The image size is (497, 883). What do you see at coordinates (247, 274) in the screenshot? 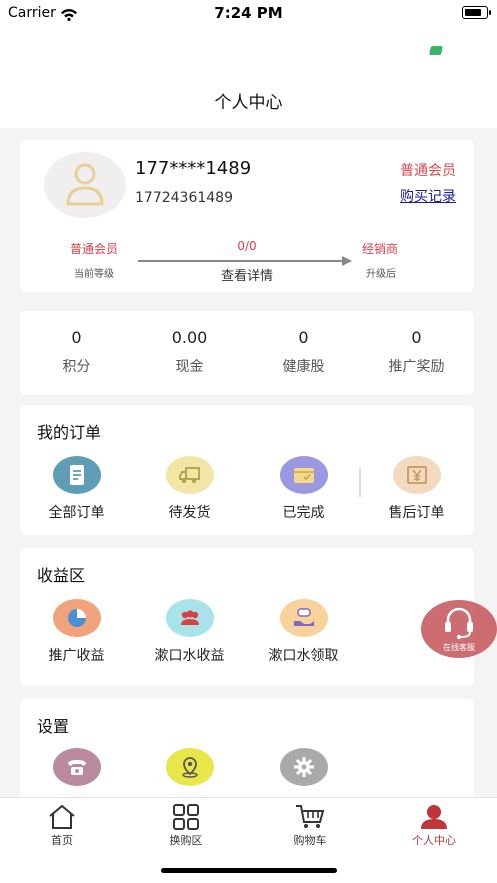
I see `view-details-link: 查看详情` at bounding box center [247, 274].